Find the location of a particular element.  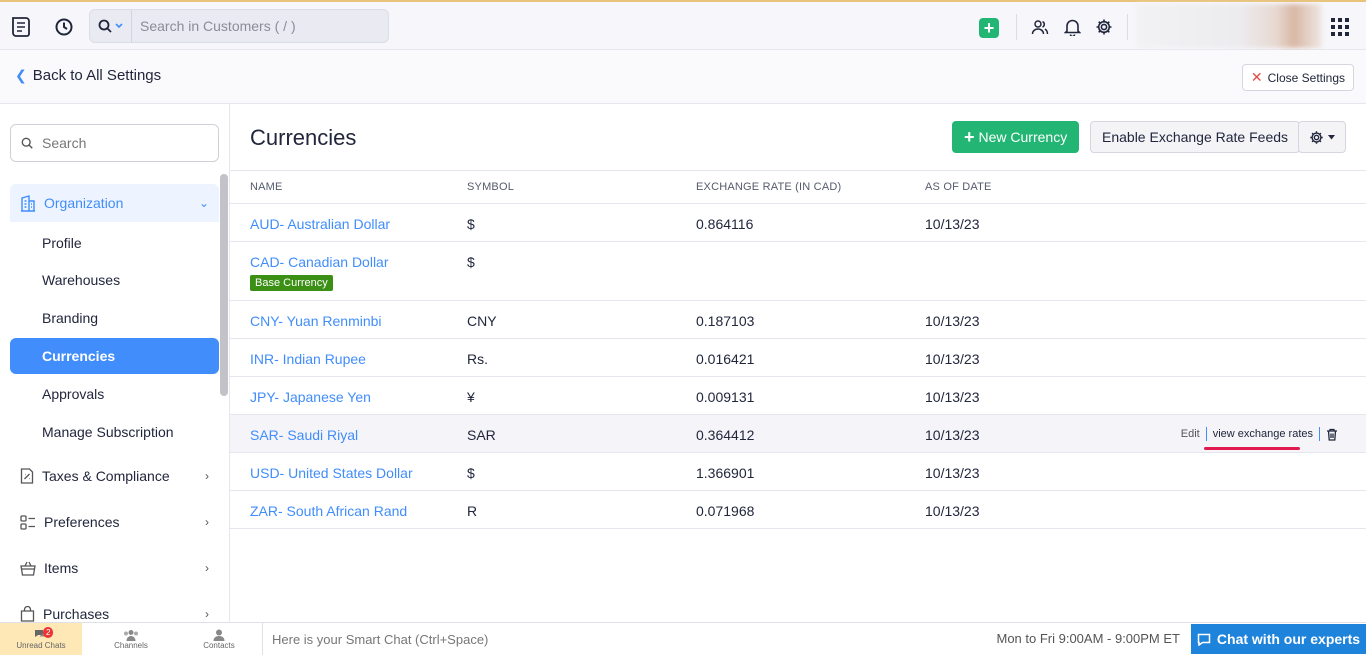

currency-name-link: AUD- Australian Dollar is located at coordinates (320, 224).